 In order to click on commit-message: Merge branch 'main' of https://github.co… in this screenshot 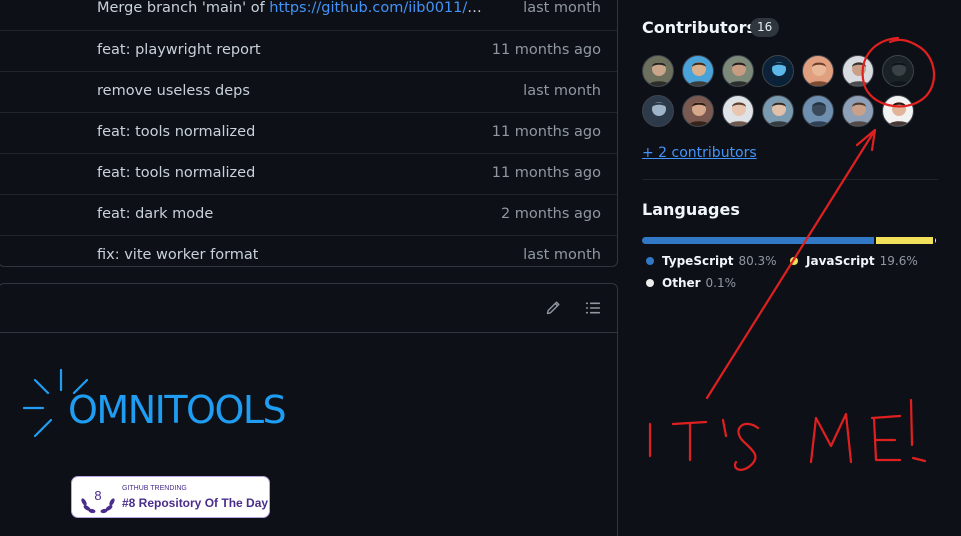, I will do `click(289, 8)`.